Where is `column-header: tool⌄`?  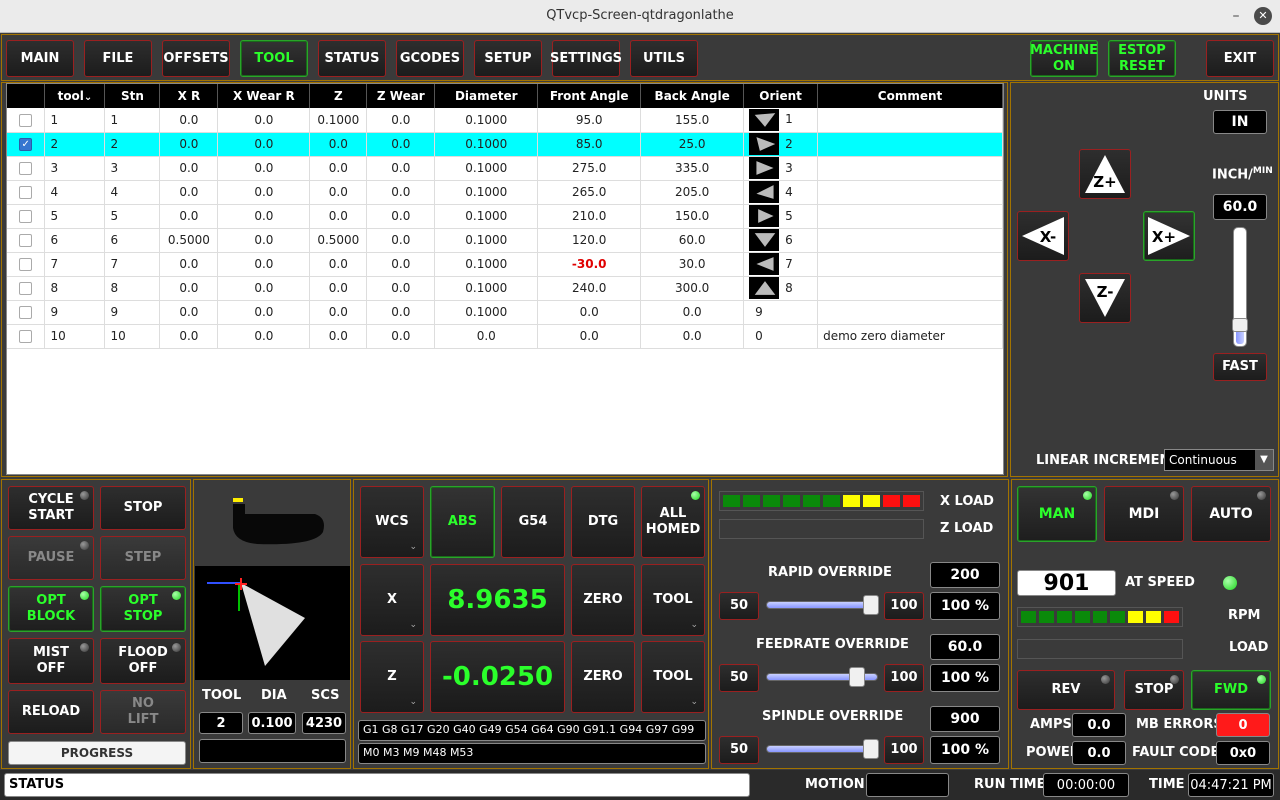
column-header: tool⌄ is located at coordinates (75, 96).